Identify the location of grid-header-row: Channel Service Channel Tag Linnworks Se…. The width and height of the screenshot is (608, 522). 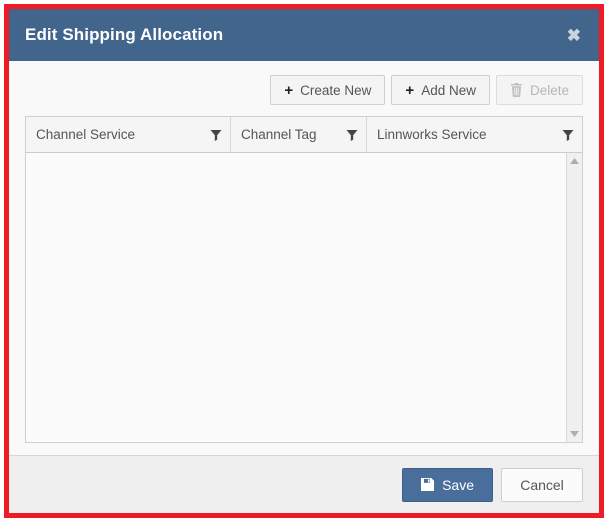
(304, 135).